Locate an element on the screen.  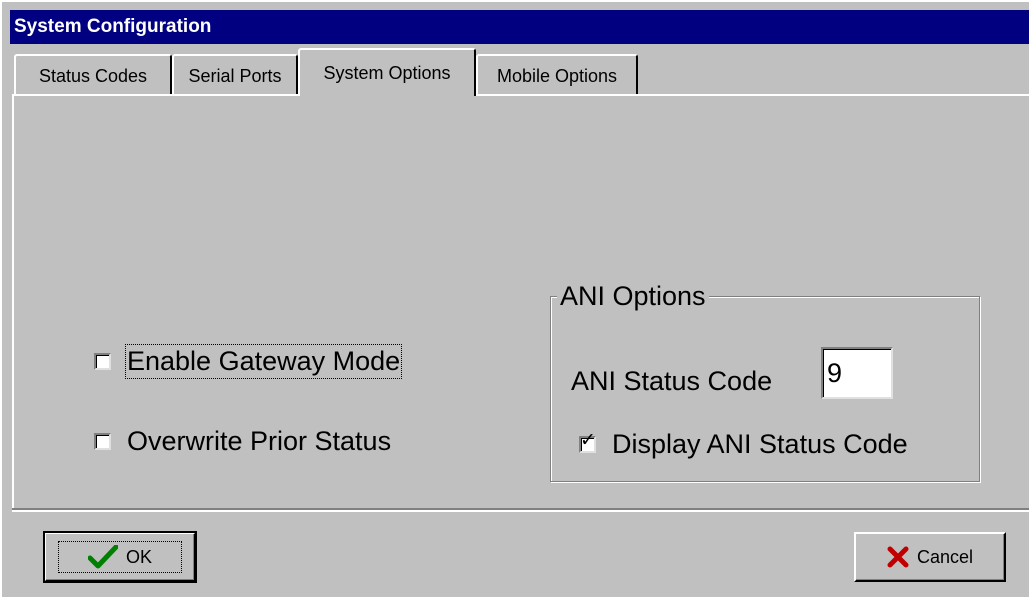
ani-status-code-input is located at coordinates (857, 373).